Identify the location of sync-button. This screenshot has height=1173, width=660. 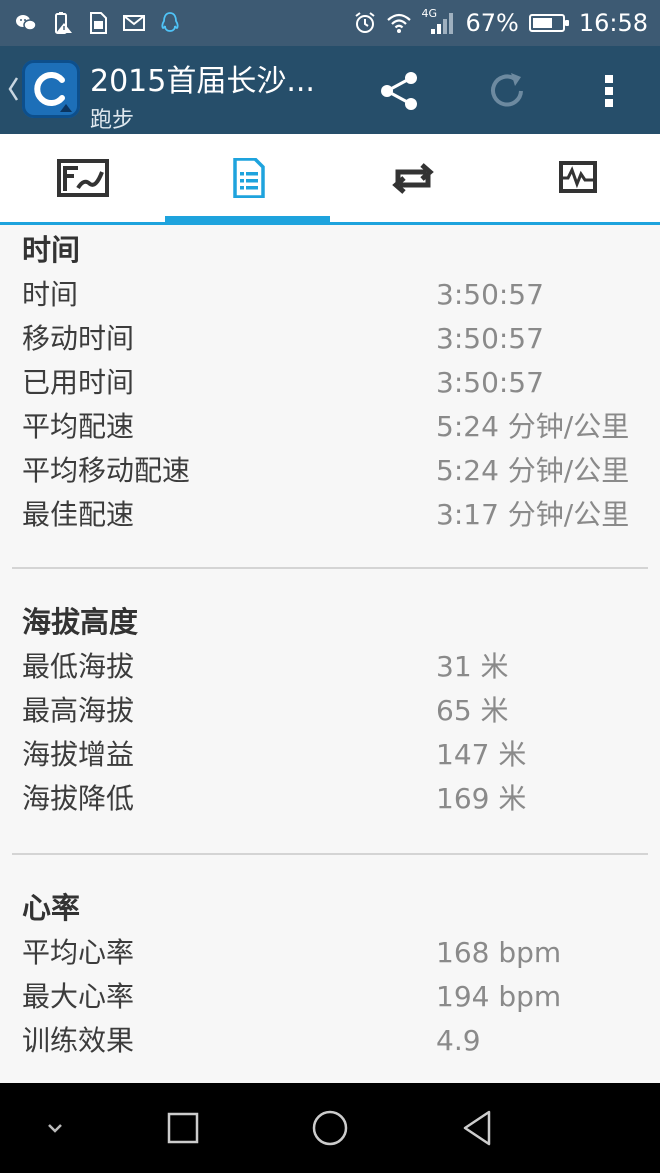
(507, 91).